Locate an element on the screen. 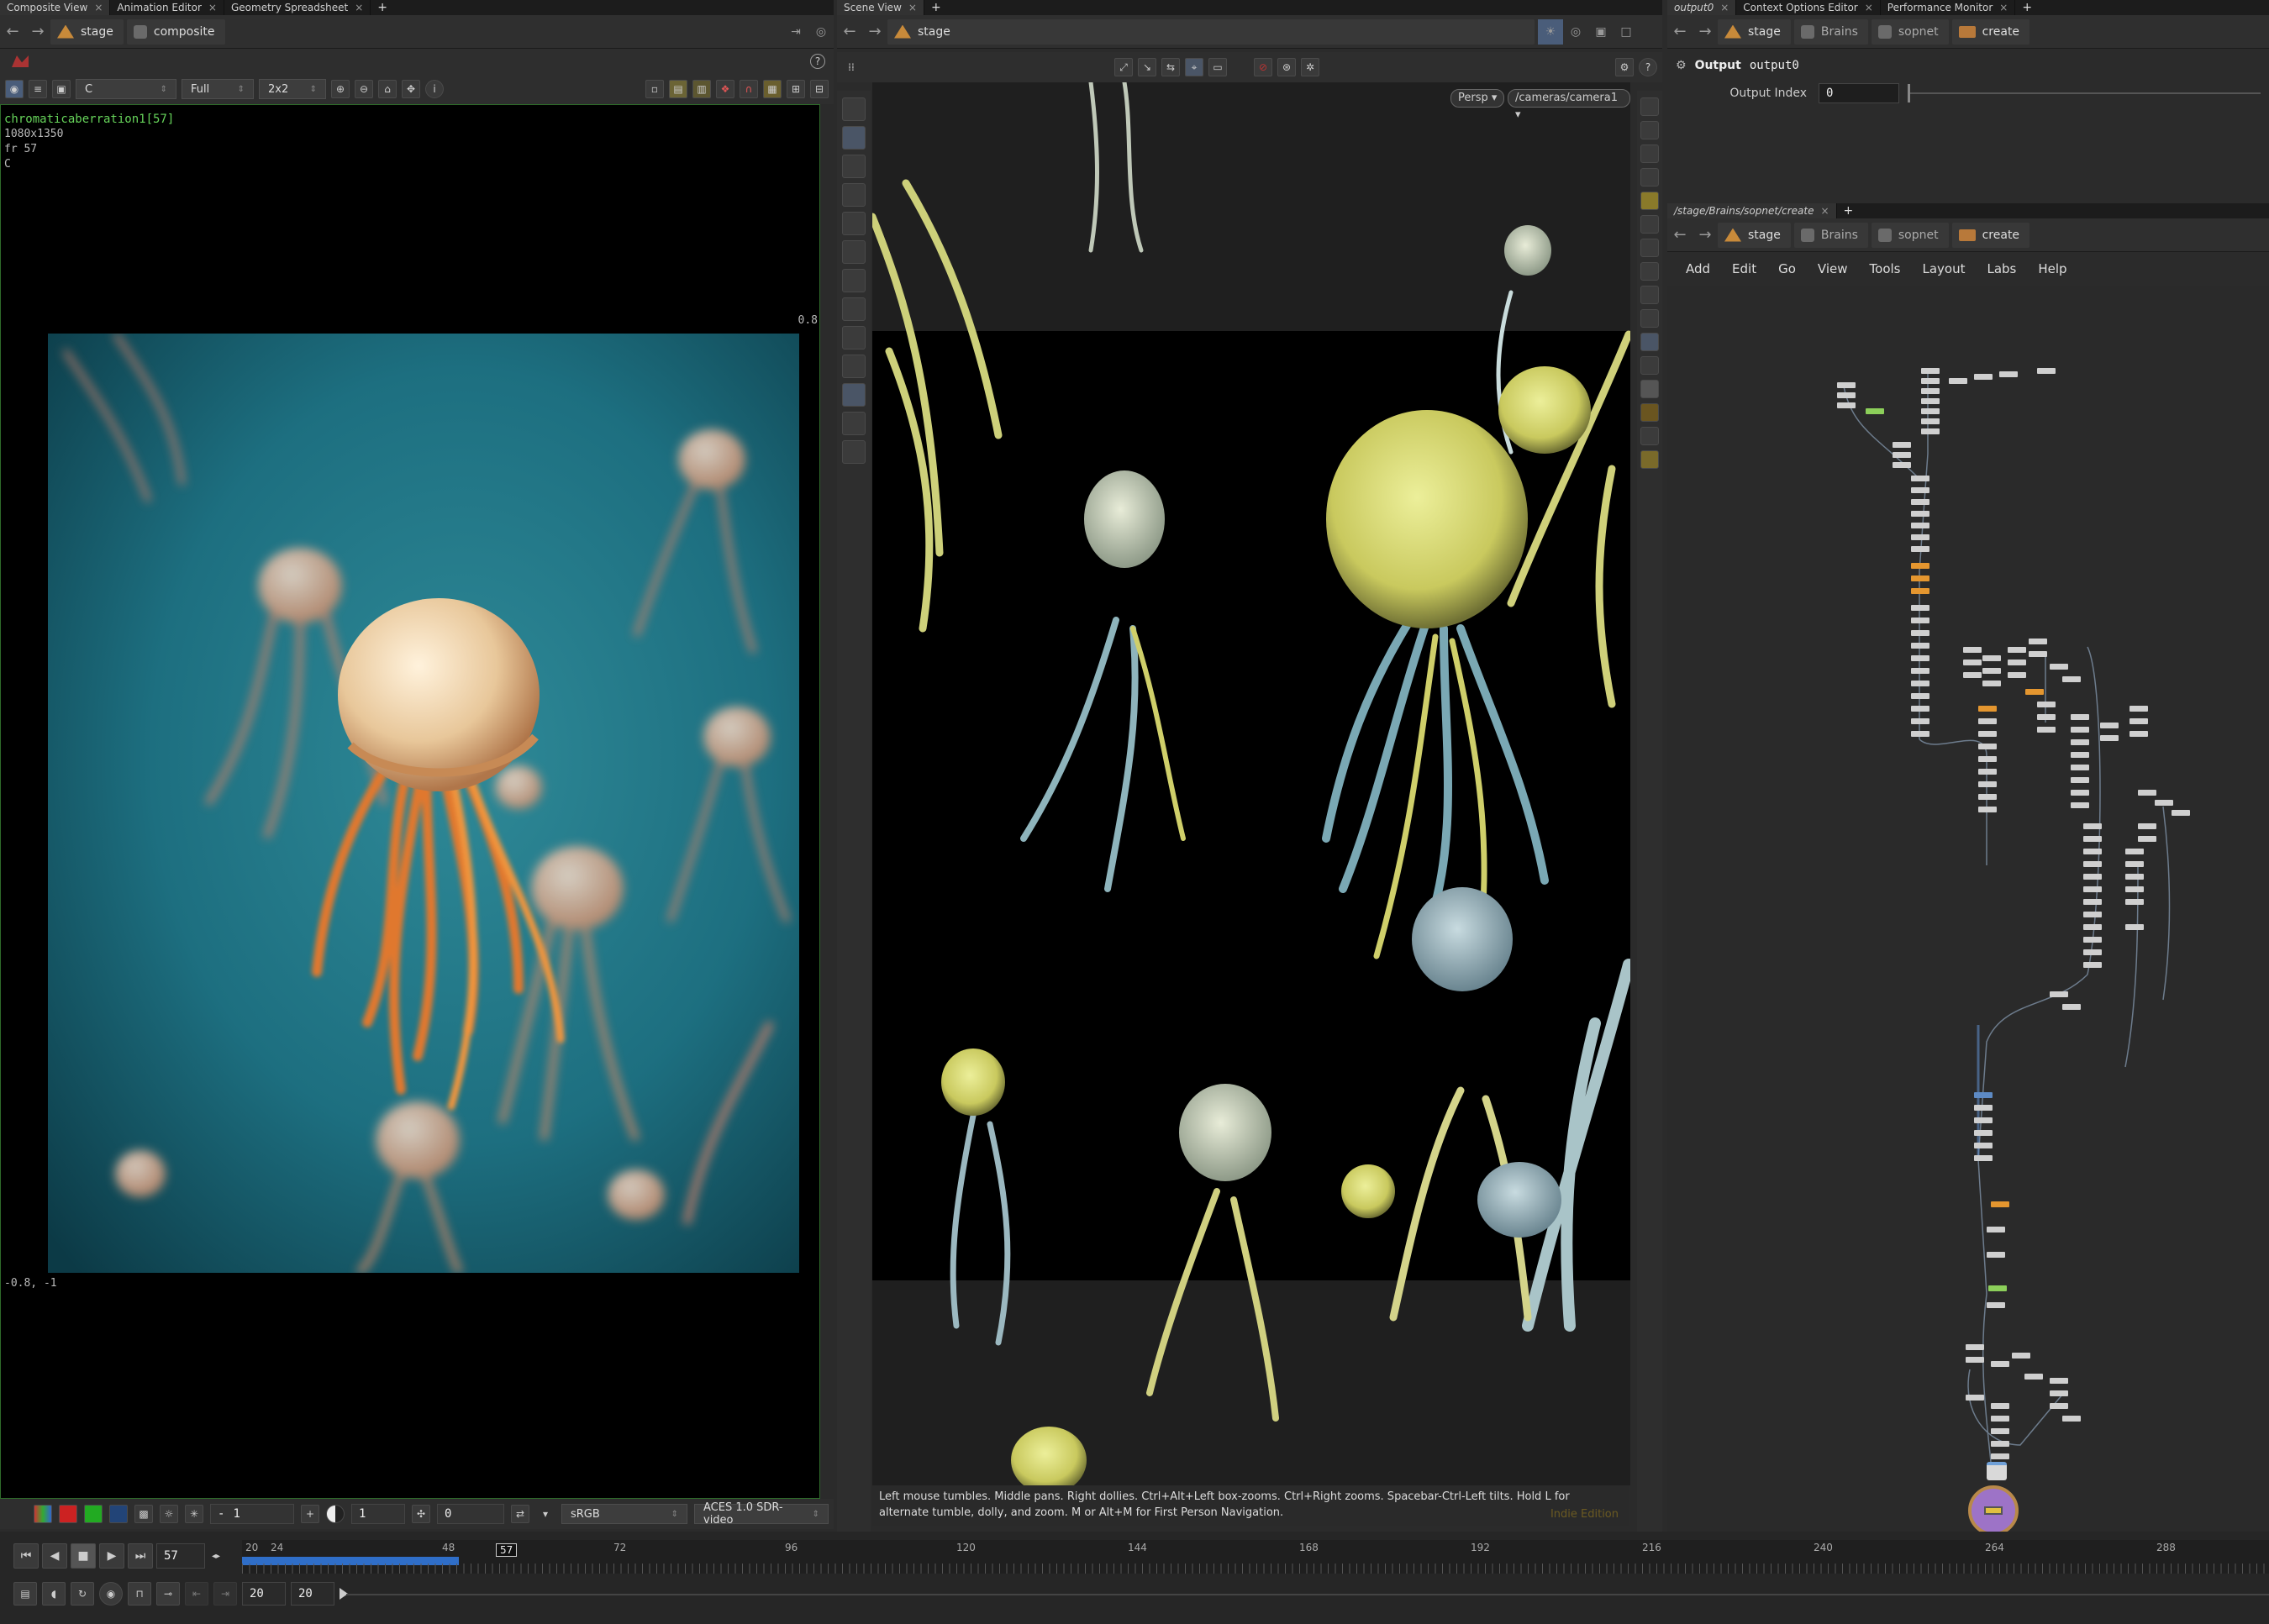  rotate-tool-icon is located at coordinates (854, 195).